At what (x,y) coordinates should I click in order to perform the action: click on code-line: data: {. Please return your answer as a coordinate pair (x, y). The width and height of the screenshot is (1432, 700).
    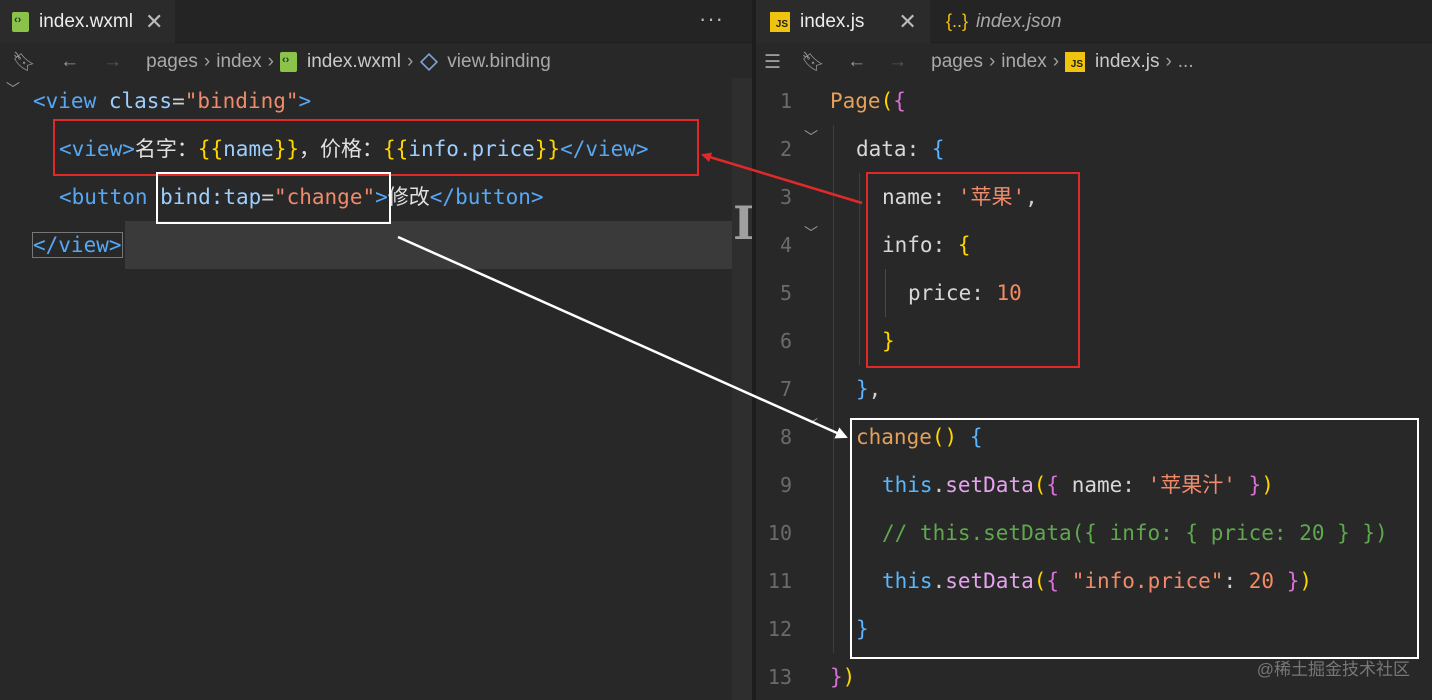
    Looking at the image, I should click on (1144, 149).